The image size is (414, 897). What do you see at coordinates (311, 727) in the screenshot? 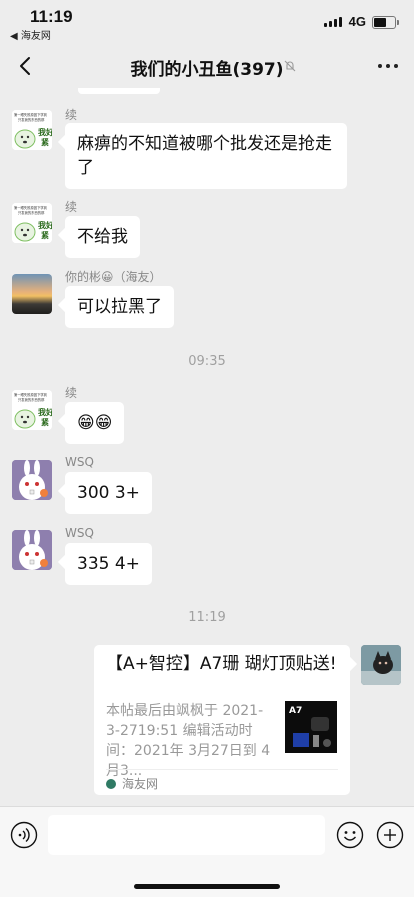
I see `link-card-thumbnail: A7` at bounding box center [311, 727].